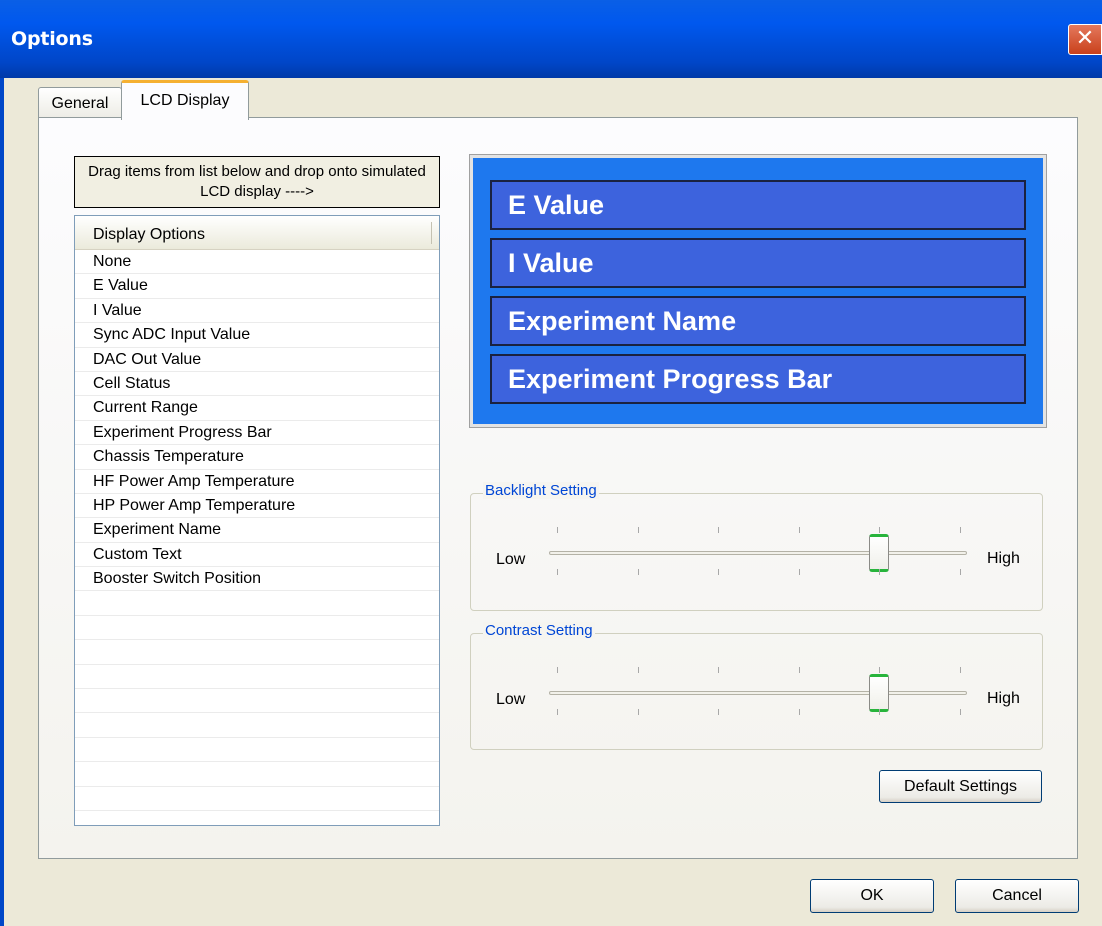 The width and height of the screenshot is (1102, 926). I want to click on window-title: Options, so click(52, 39).